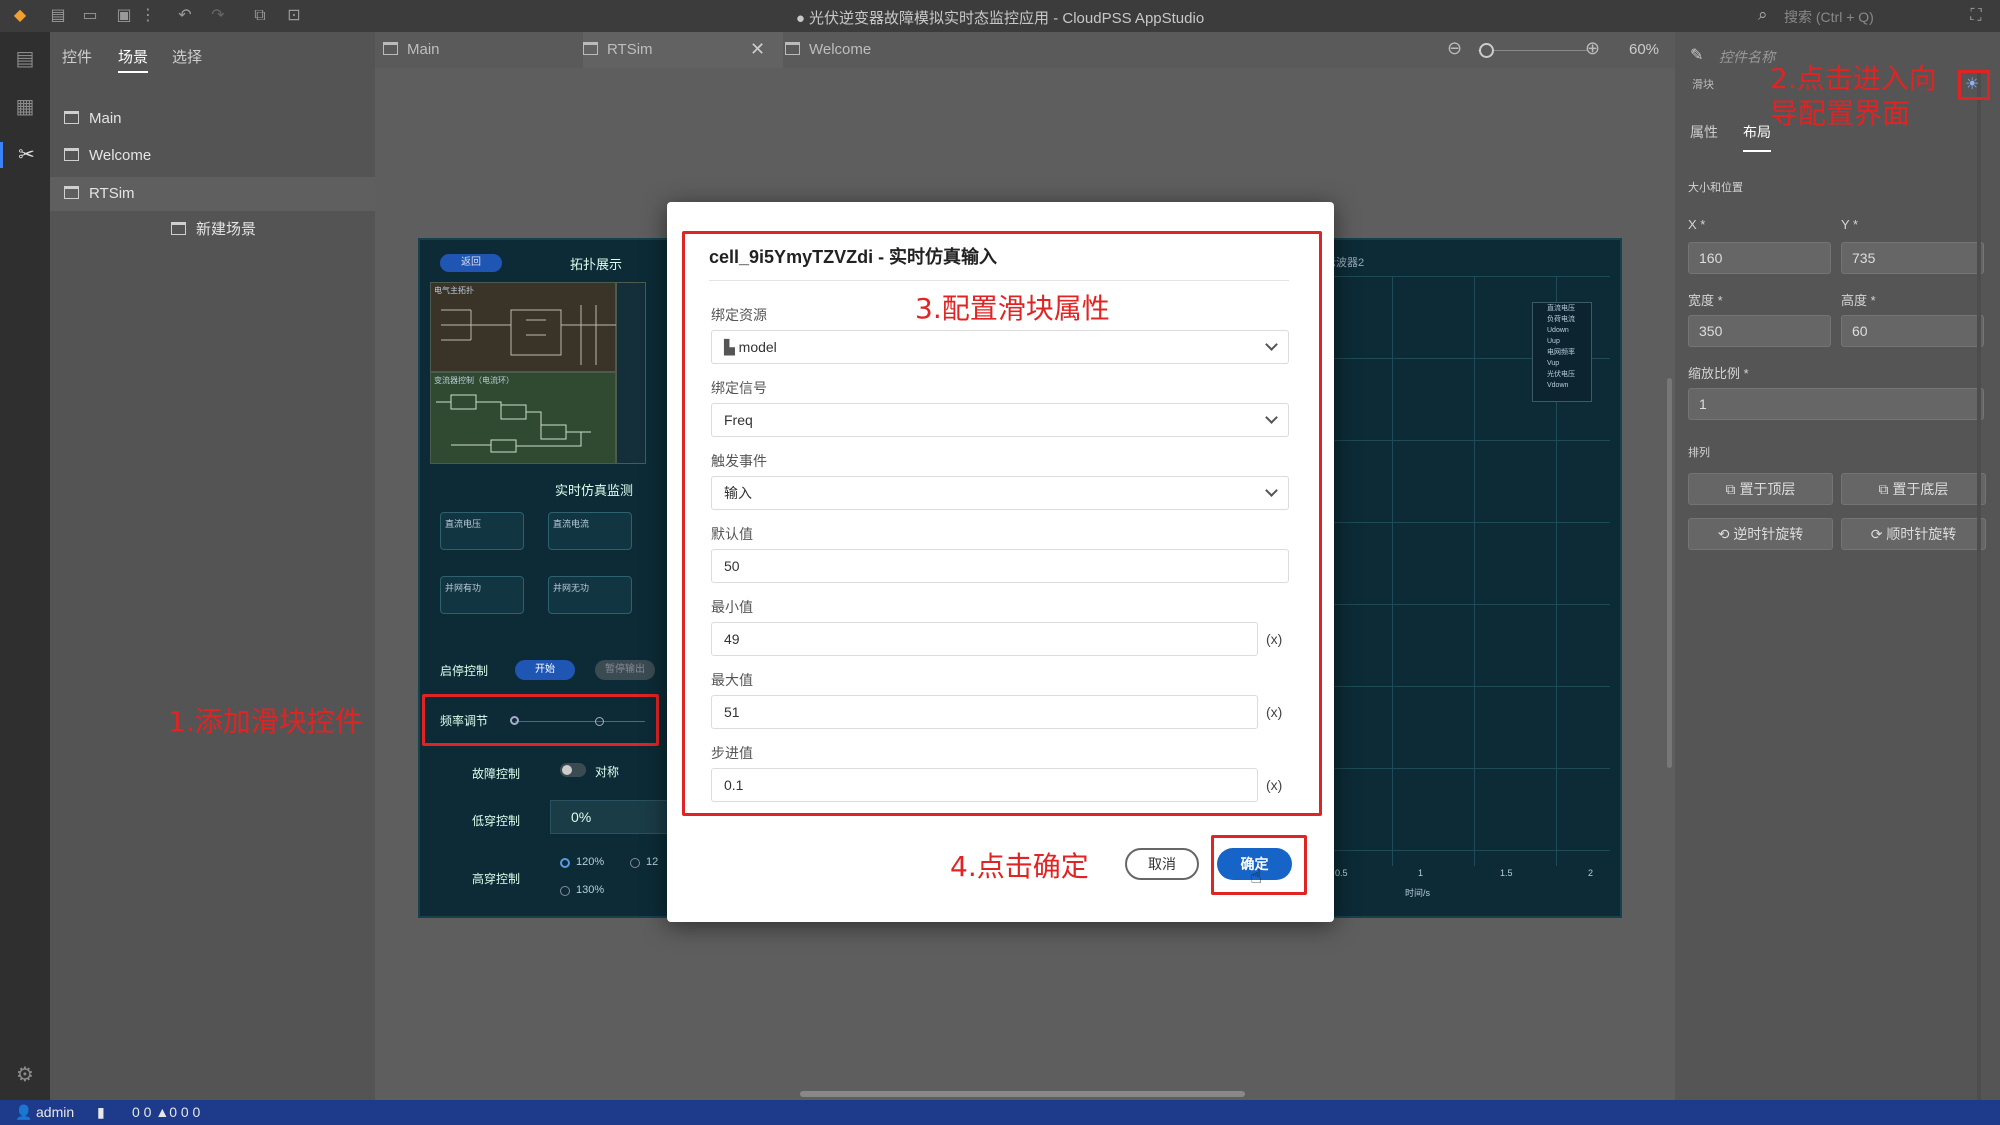 The image size is (2000, 1125). Describe the element at coordinates (1533, 50) in the screenshot. I see `zoom-slider` at that location.